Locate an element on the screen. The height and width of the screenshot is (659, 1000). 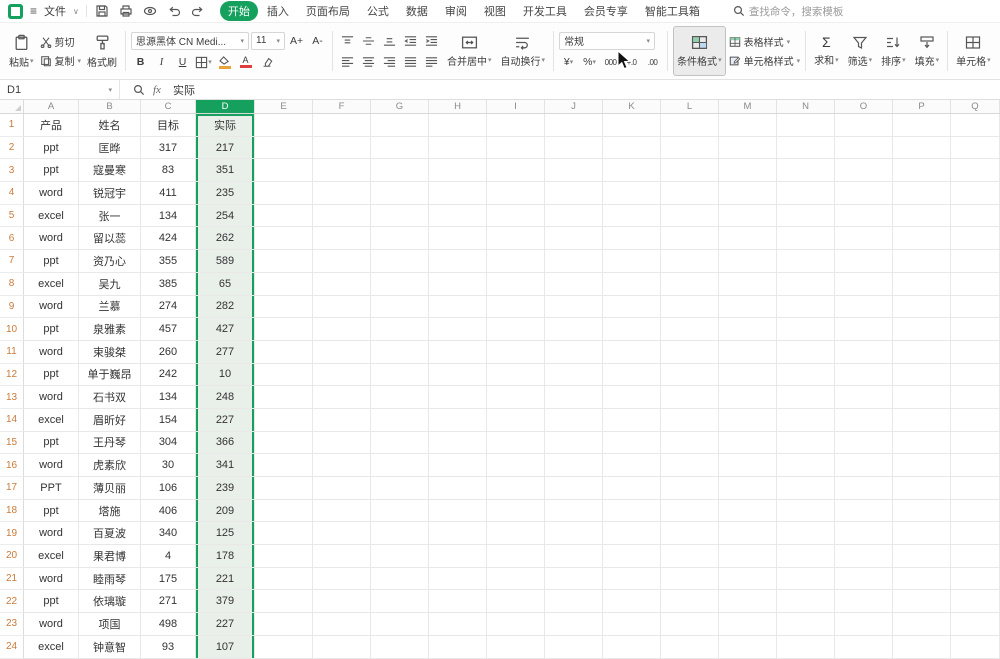
cell-G24 is located at coordinates (400, 647).